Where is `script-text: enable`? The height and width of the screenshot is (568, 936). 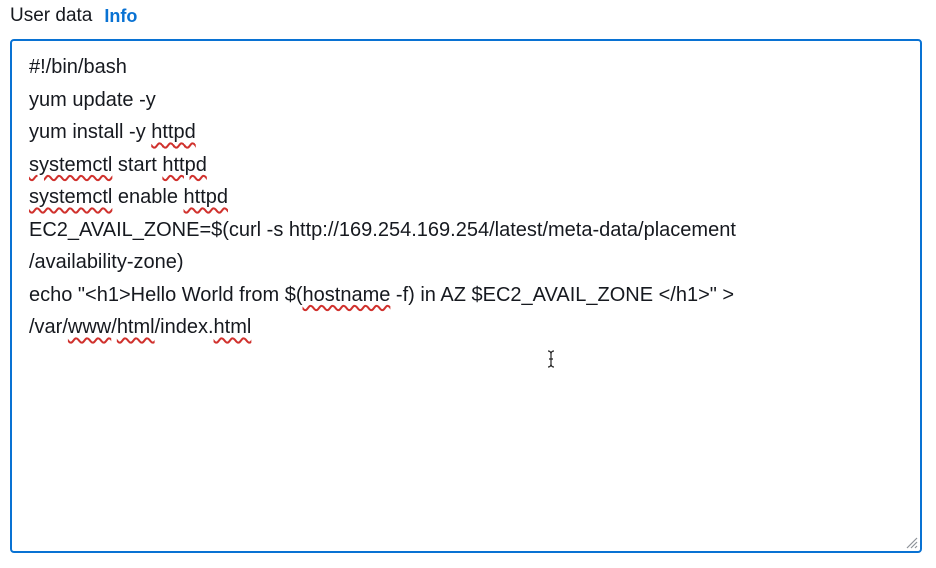 script-text: enable is located at coordinates (148, 197).